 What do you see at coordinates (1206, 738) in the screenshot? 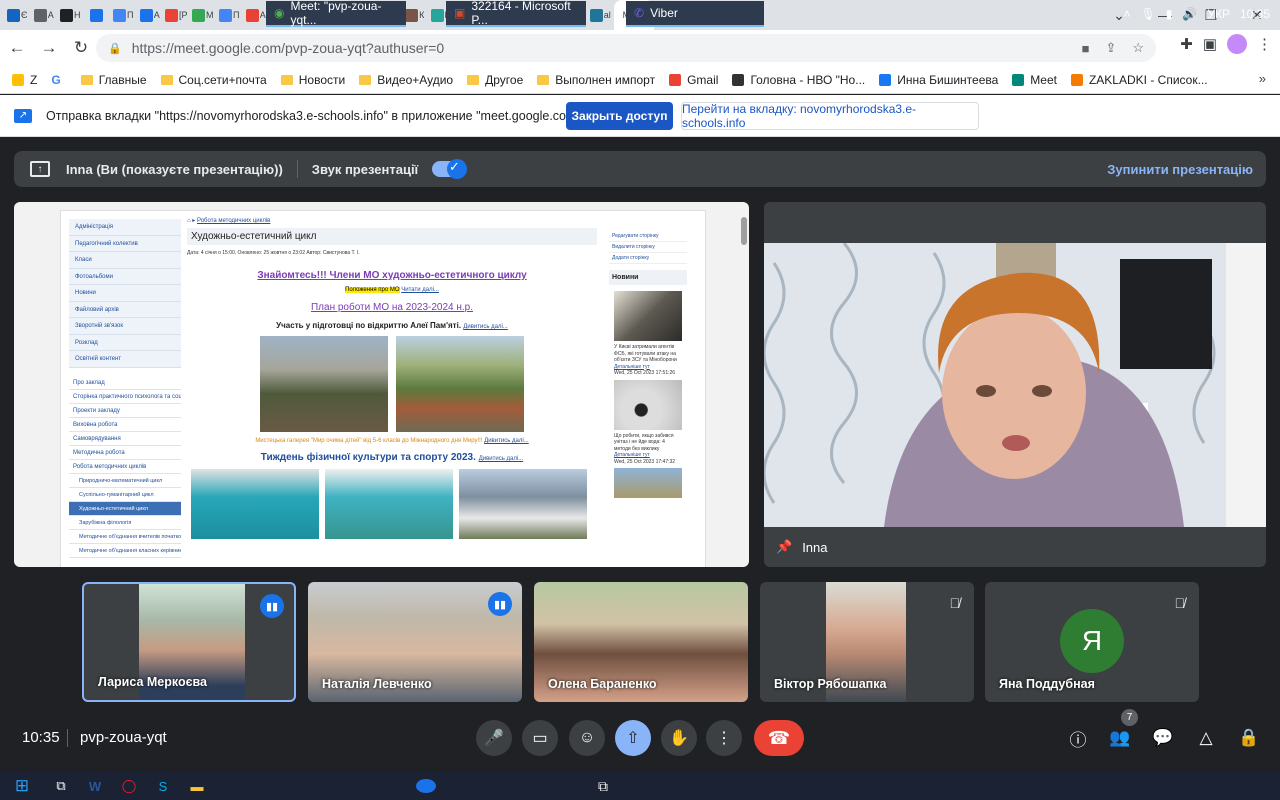
I see `activities-button: △` at bounding box center [1206, 738].